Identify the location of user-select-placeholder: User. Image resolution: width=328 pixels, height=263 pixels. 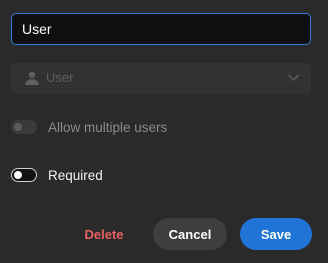
(60, 77).